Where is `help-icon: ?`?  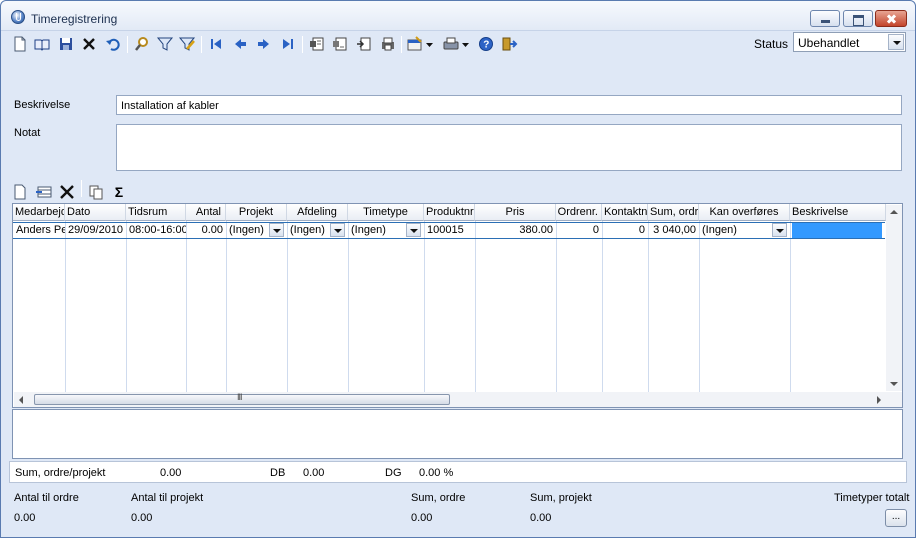
help-icon: ? is located at coordinates (486, 44).